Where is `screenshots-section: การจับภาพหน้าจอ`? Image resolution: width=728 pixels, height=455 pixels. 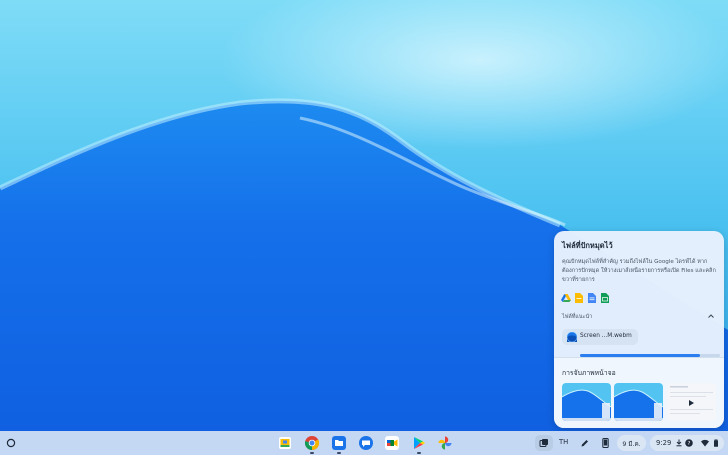
screenshots-section: การจับภาพหน้าจอ is located at coordinates (639, 392).